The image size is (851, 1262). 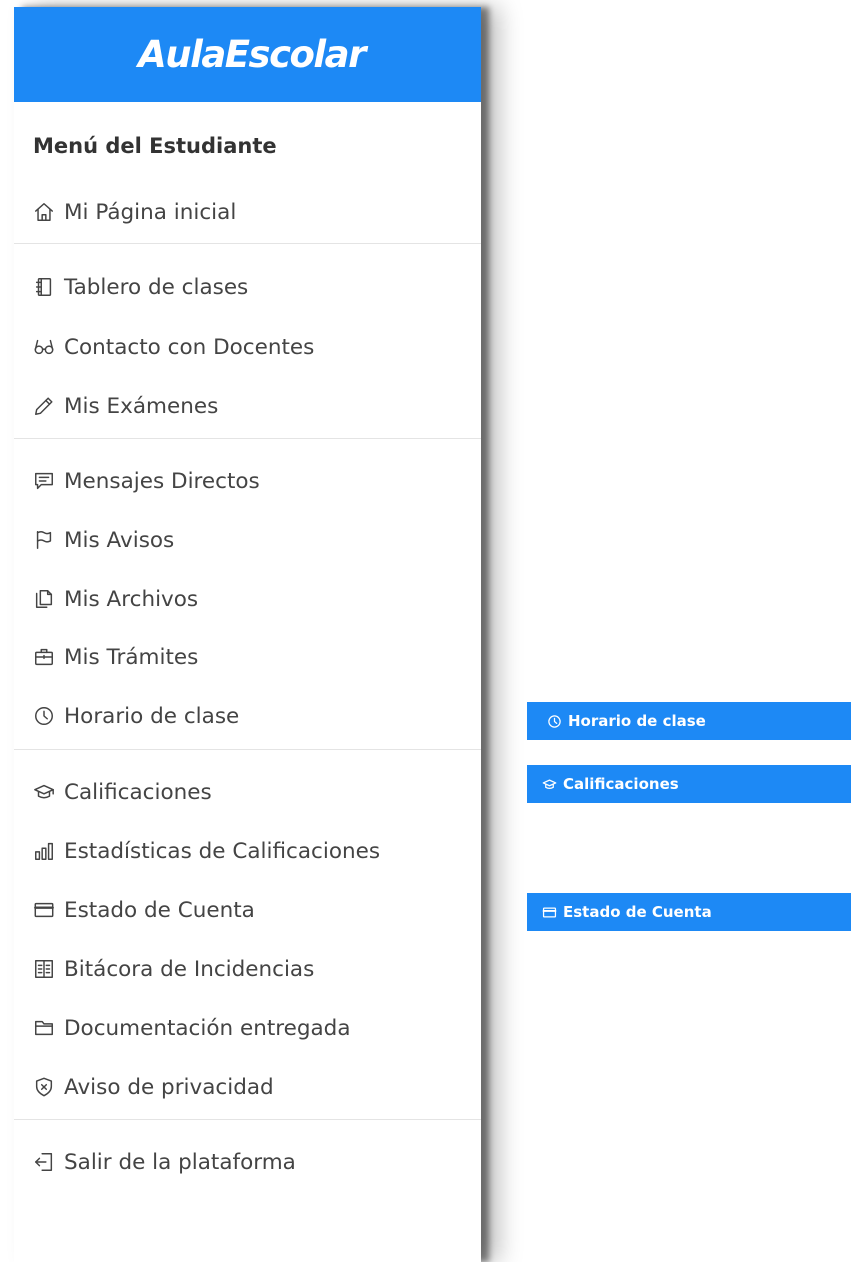 I want to click on flag-icon, so click(x=44, y=540).